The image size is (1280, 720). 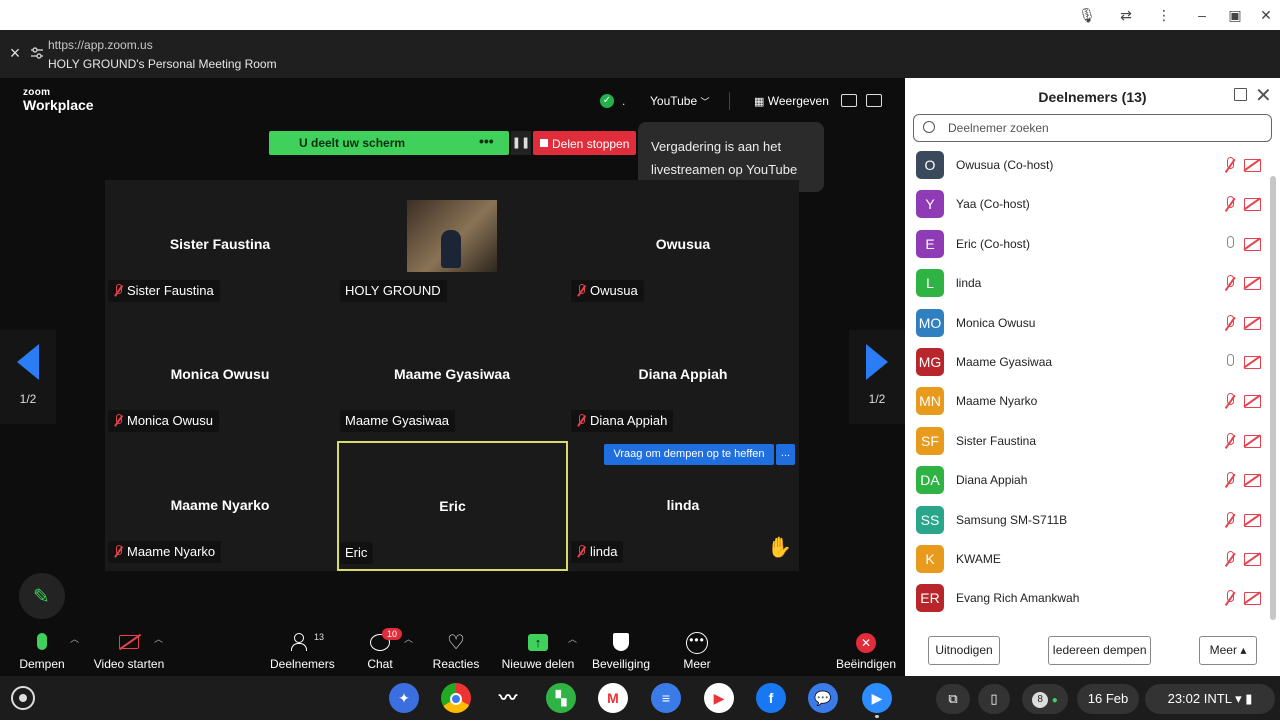 I want to click on microphone-icon: 🎙, so click(x=1087, y=15).